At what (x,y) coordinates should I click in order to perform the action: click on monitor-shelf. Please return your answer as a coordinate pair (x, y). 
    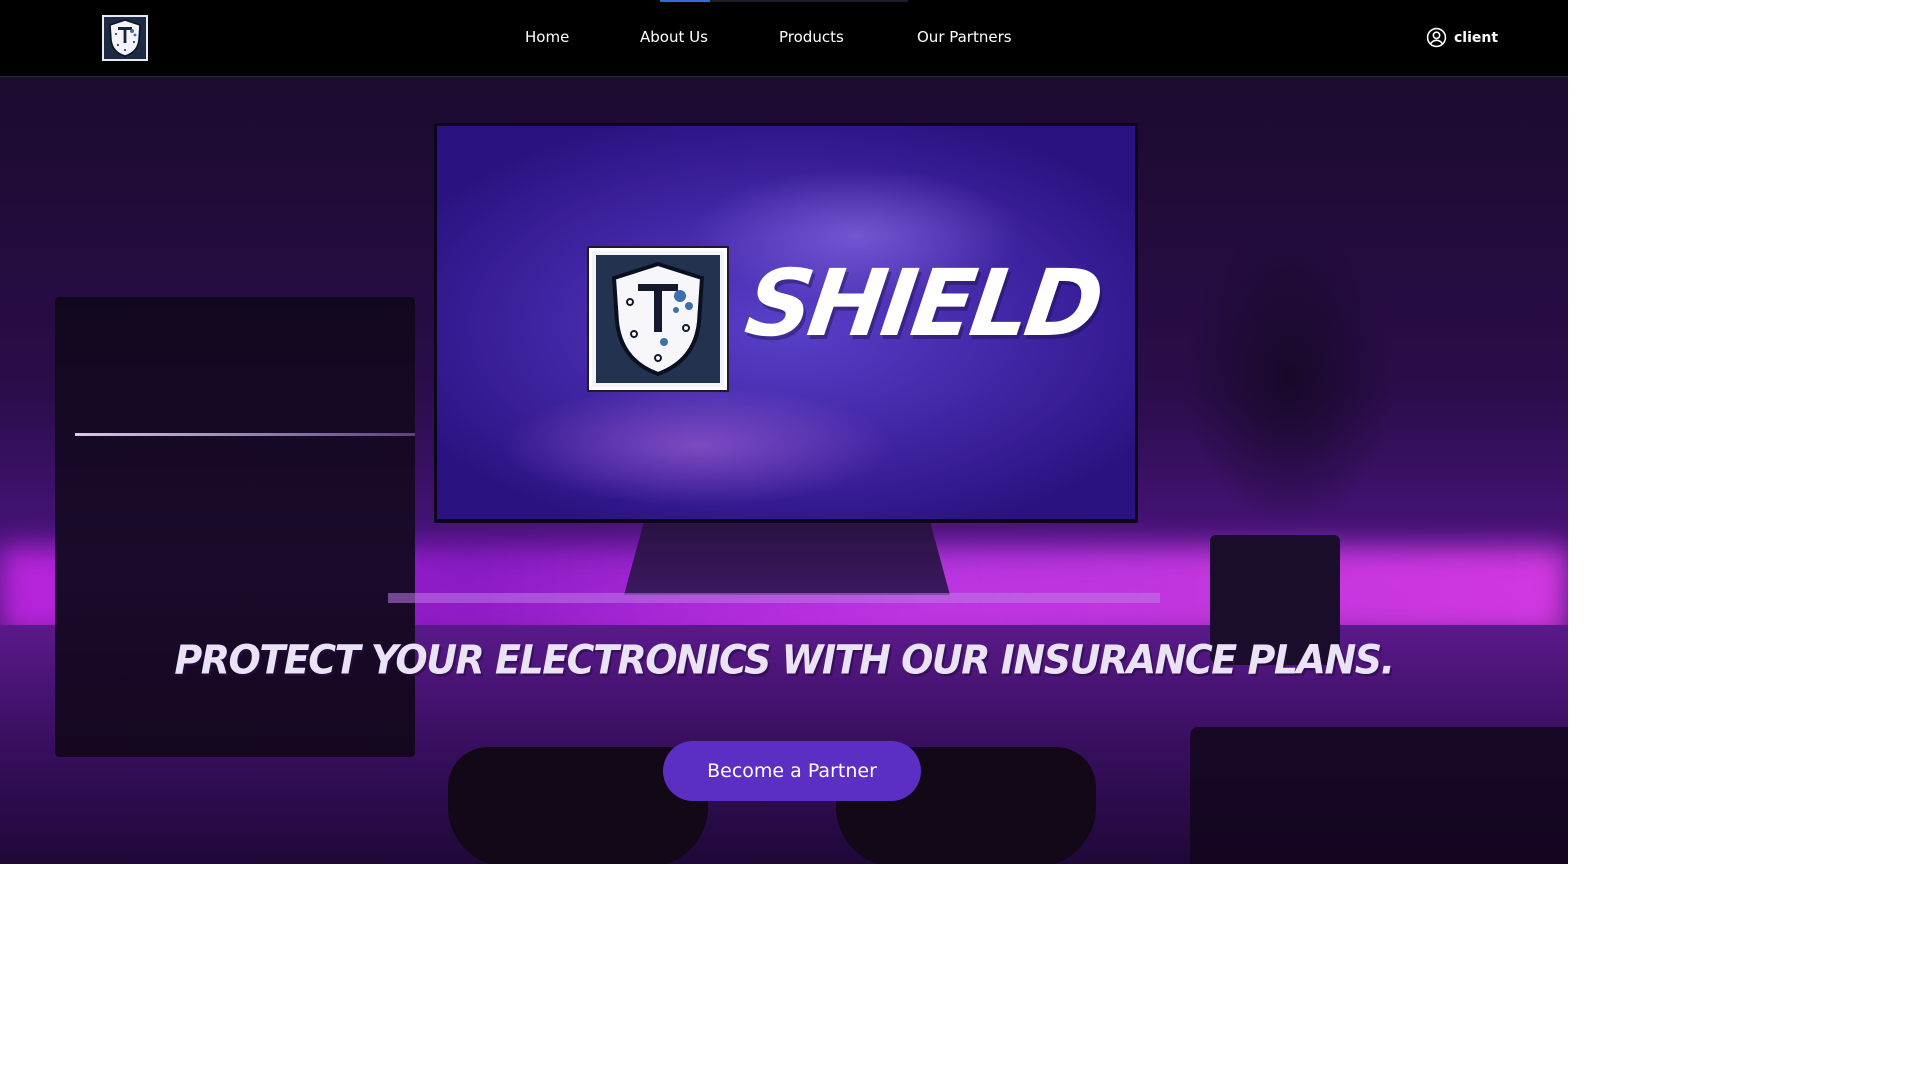
    Looking at the image, I should click on (774, 598).